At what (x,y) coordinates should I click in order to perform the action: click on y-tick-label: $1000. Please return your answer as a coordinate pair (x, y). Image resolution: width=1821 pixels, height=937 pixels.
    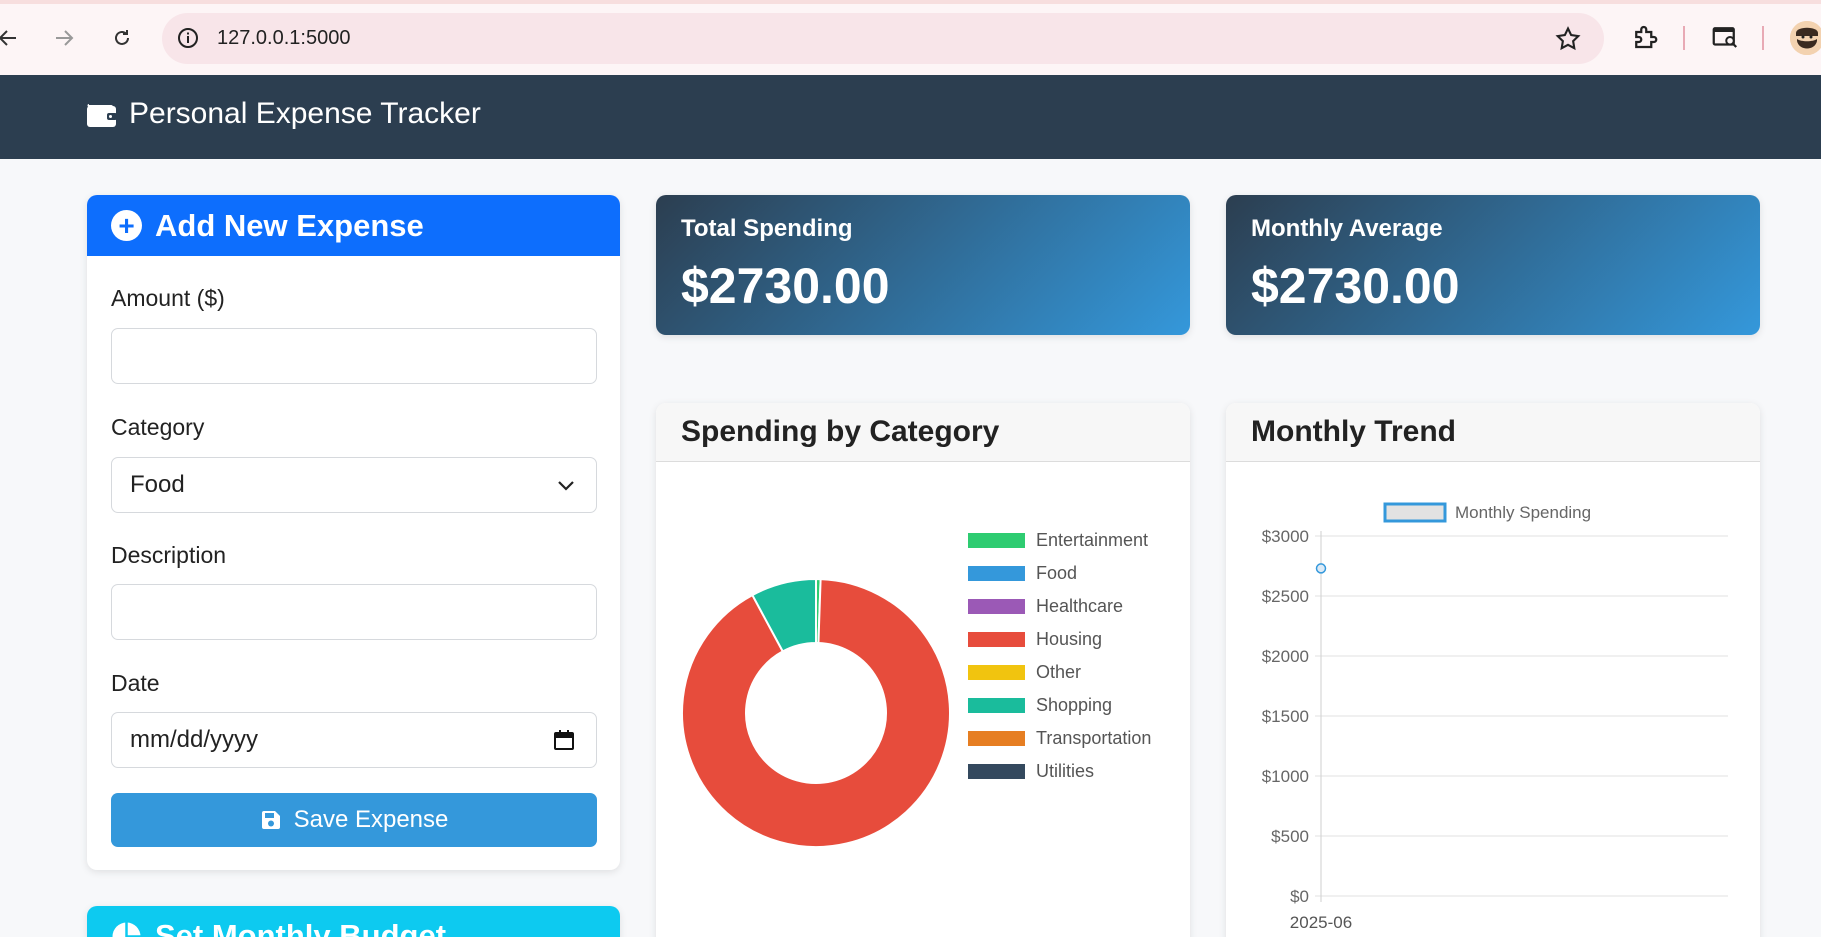
    Looking at the image, I should click on (1285, 776).